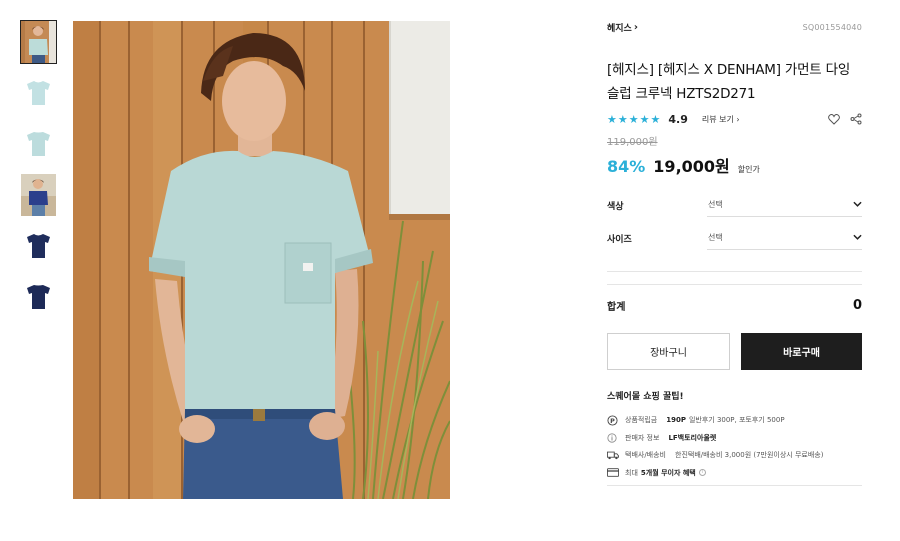  I want to click on price-row: 84% 19,000원 할인가, so click(734, 165).